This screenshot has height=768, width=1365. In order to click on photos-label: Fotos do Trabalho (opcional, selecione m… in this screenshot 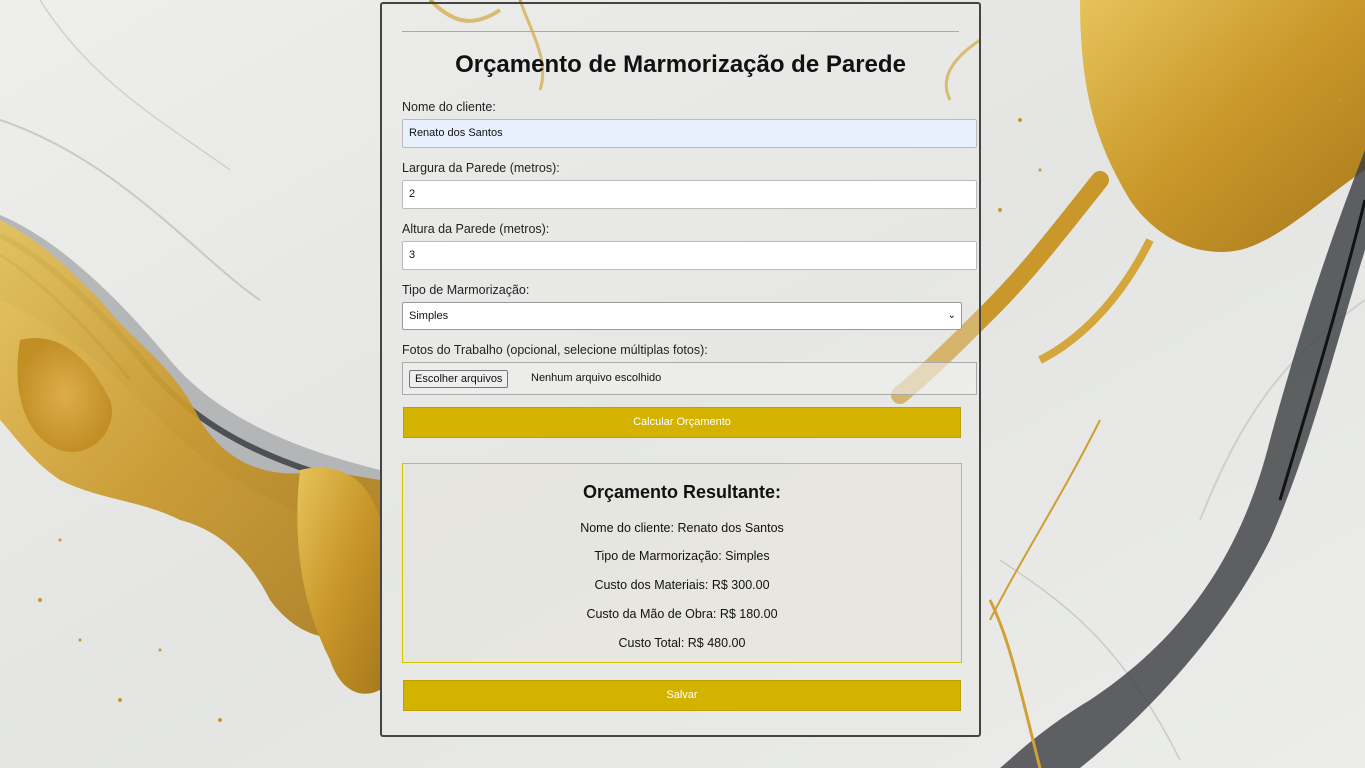, I will do `click(555, 350)`.